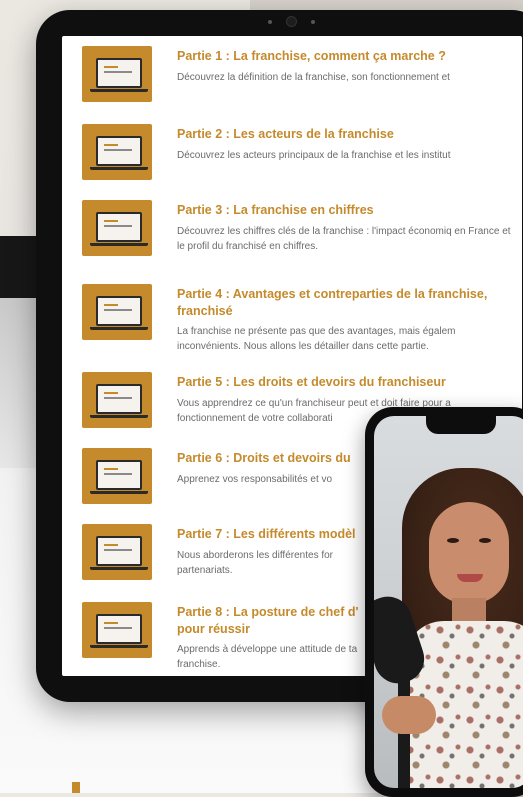 Image resolution: width=523 pixels, height=797 pixels. I want to click on presenter-hand, so click(409, 715).